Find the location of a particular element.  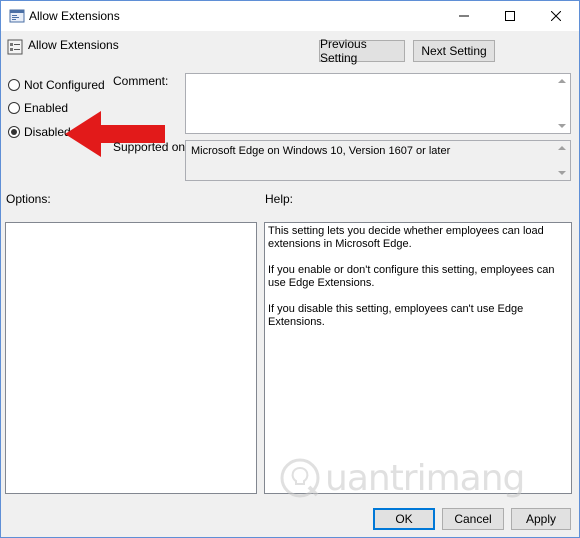

maximize-button is located at coordinates (510, 16).